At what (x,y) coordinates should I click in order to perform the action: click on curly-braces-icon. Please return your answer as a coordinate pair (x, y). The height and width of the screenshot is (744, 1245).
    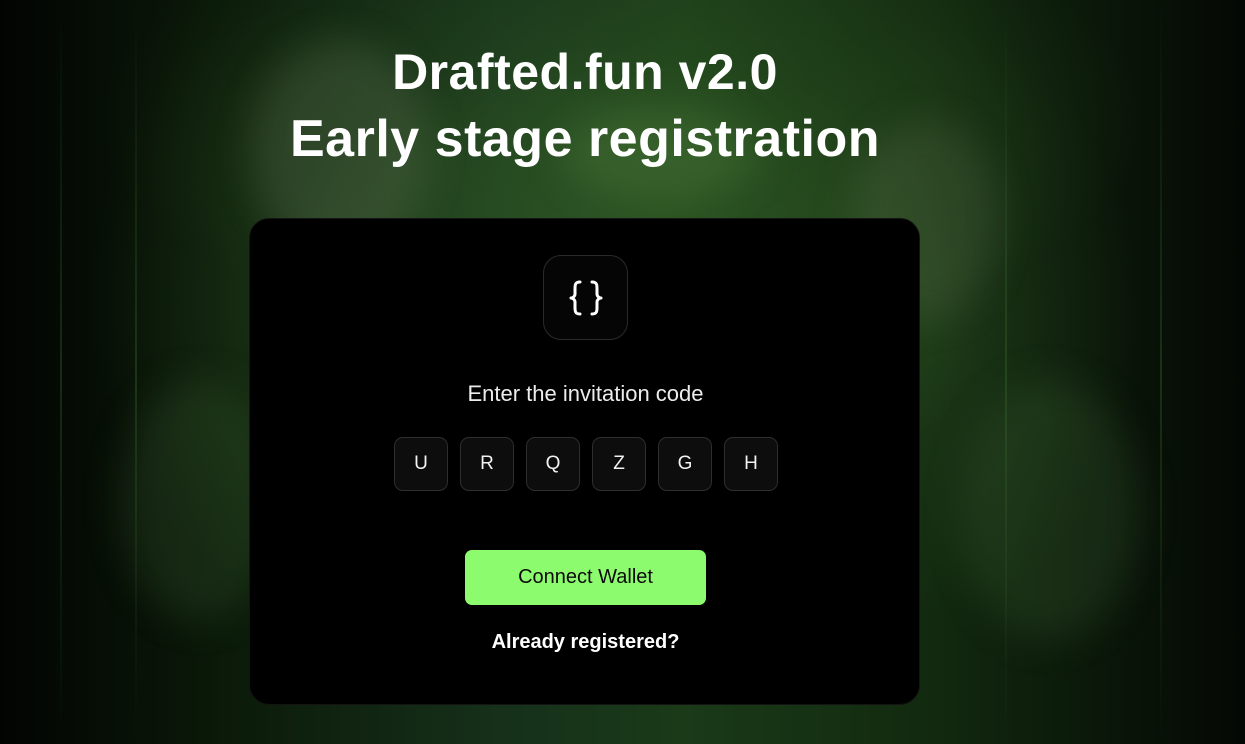
    Looking at the image, I should click on (585, 297).